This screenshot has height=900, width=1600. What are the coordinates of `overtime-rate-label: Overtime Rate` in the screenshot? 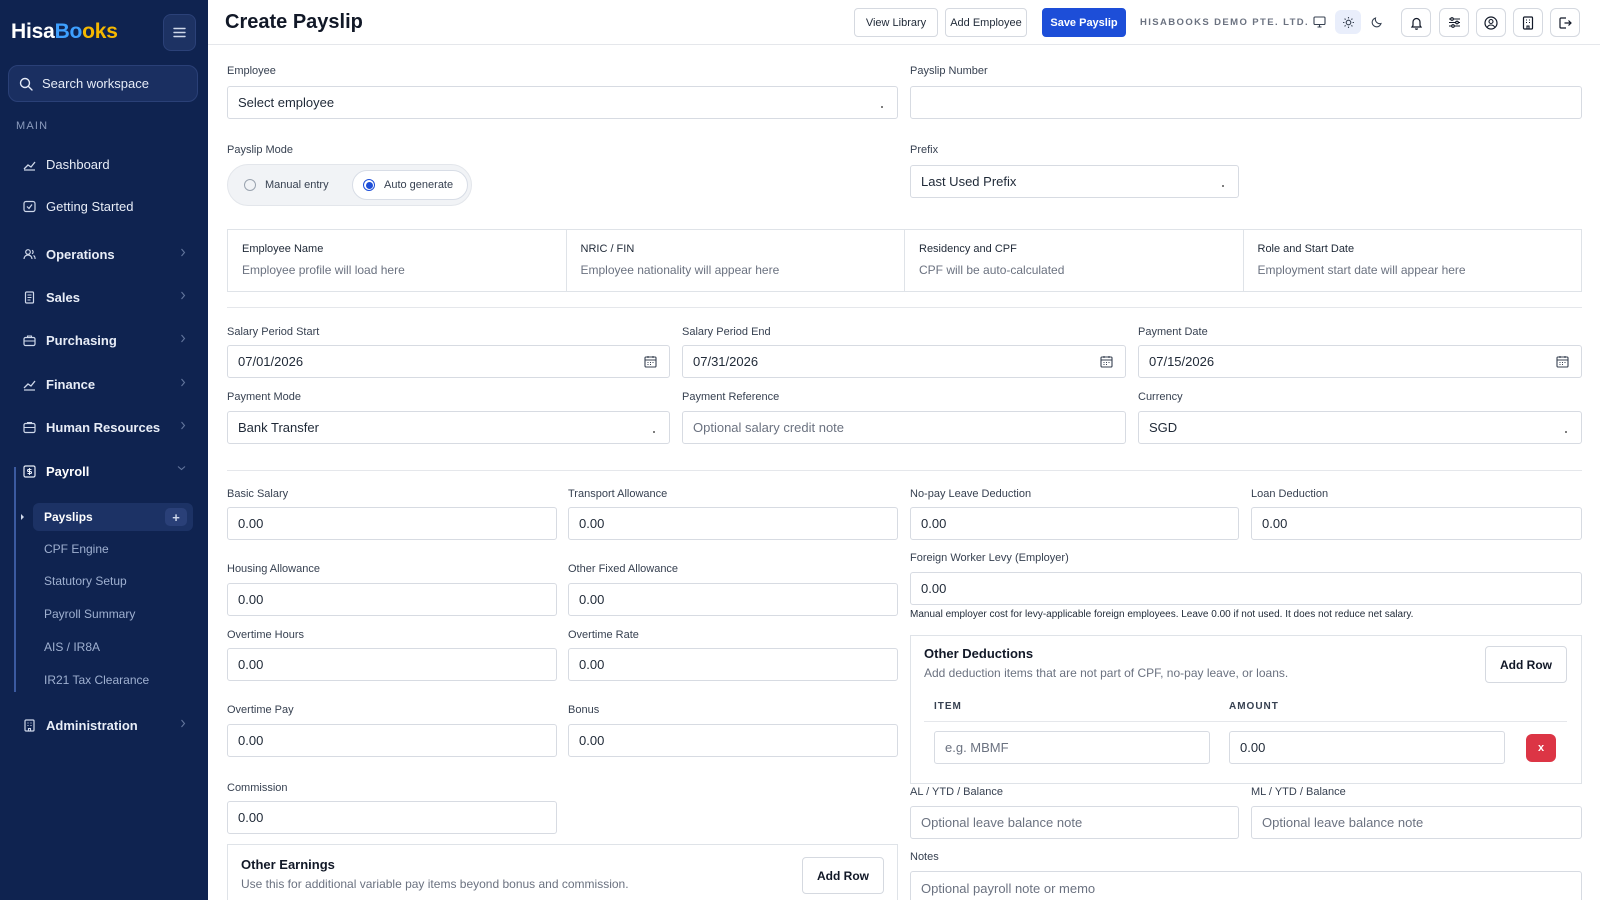 It's located at (603, 635).